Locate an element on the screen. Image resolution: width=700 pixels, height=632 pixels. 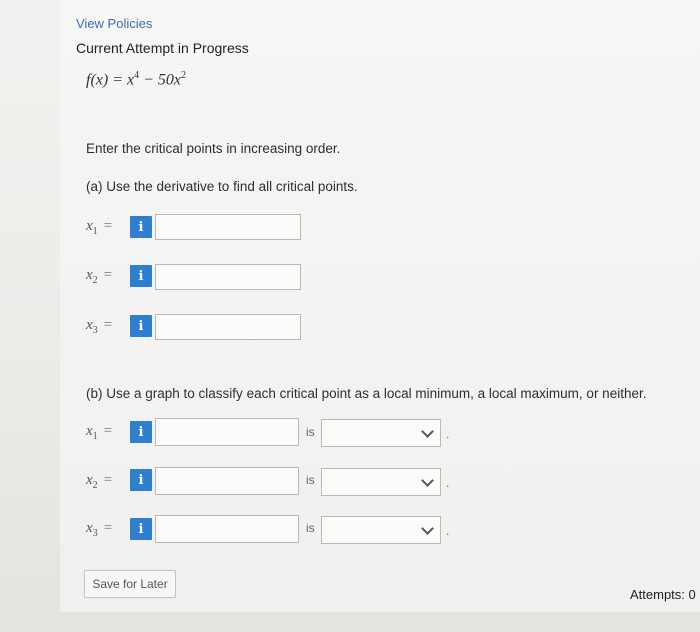
answer-b-x2-input is located at coordinates (227, 481).